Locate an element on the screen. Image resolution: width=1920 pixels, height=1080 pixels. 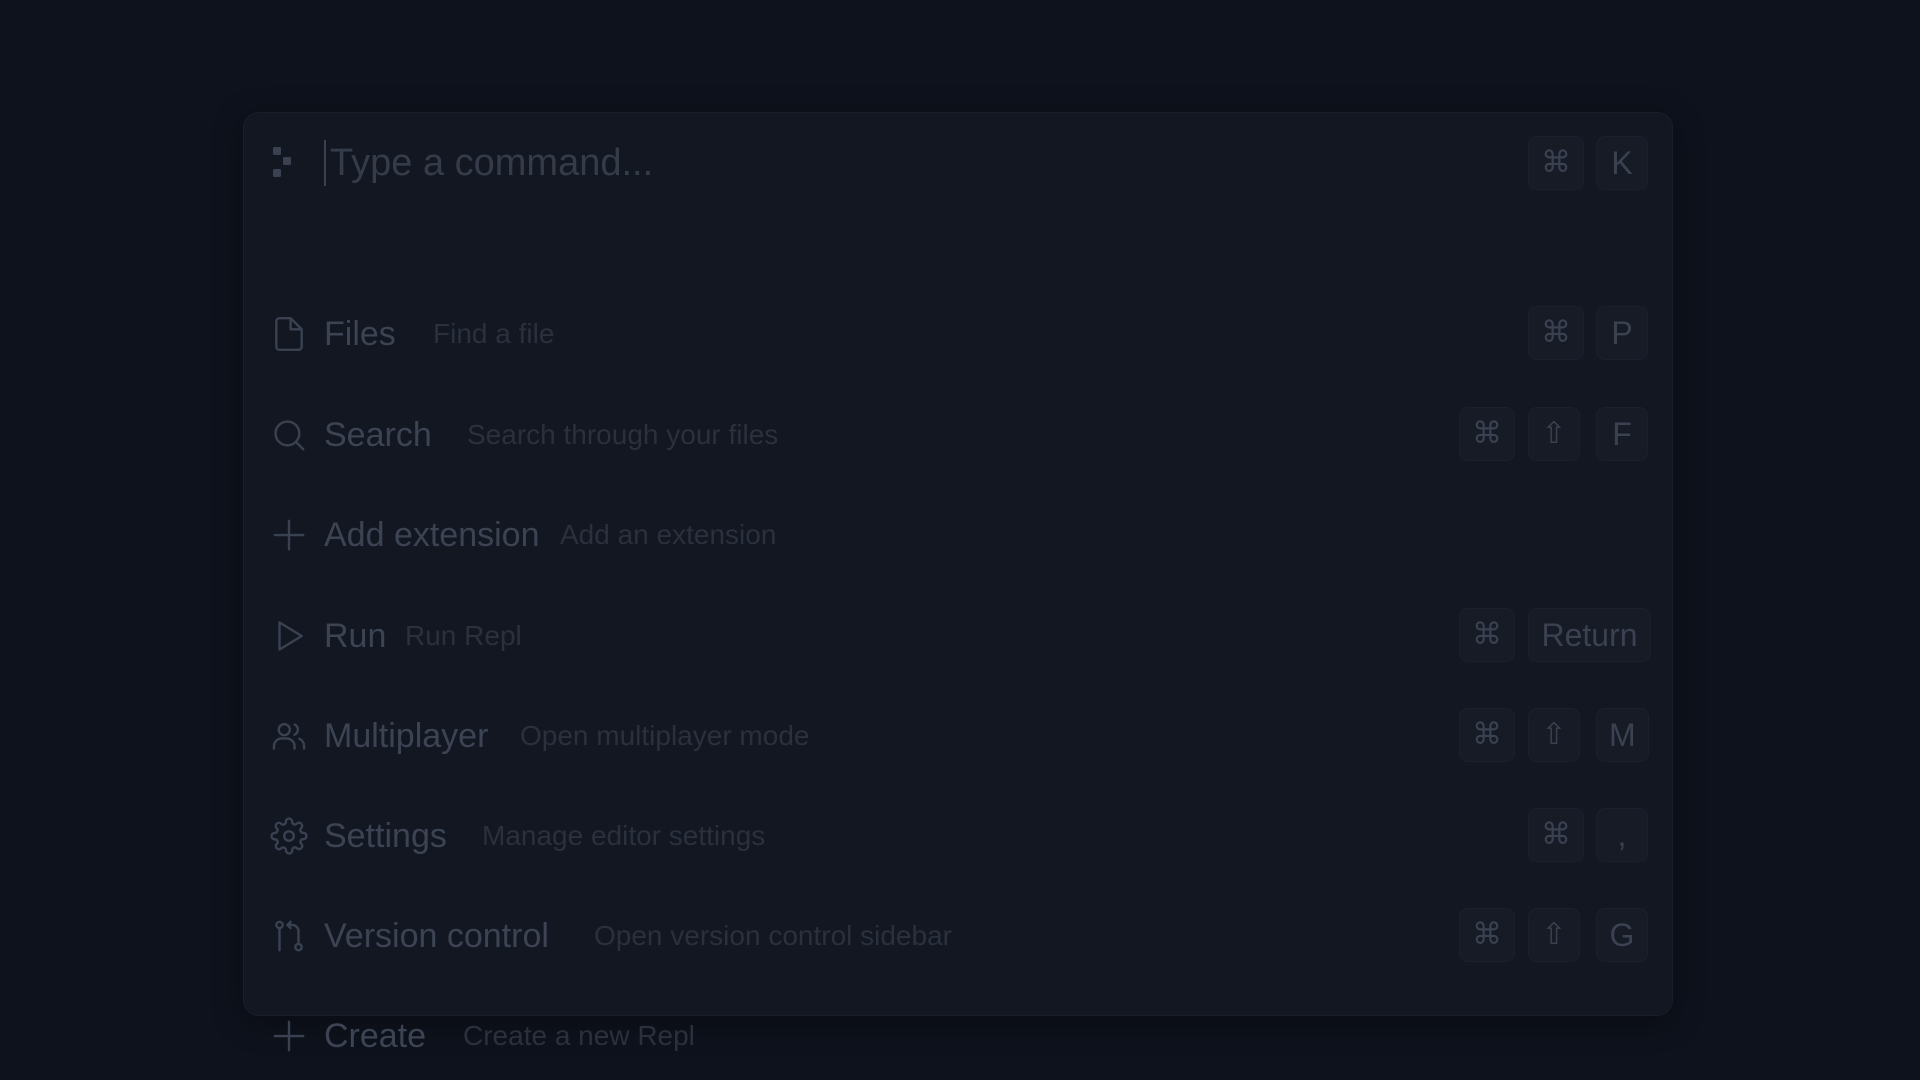
command-description: Add an extension is located at coordinates (668, 534).